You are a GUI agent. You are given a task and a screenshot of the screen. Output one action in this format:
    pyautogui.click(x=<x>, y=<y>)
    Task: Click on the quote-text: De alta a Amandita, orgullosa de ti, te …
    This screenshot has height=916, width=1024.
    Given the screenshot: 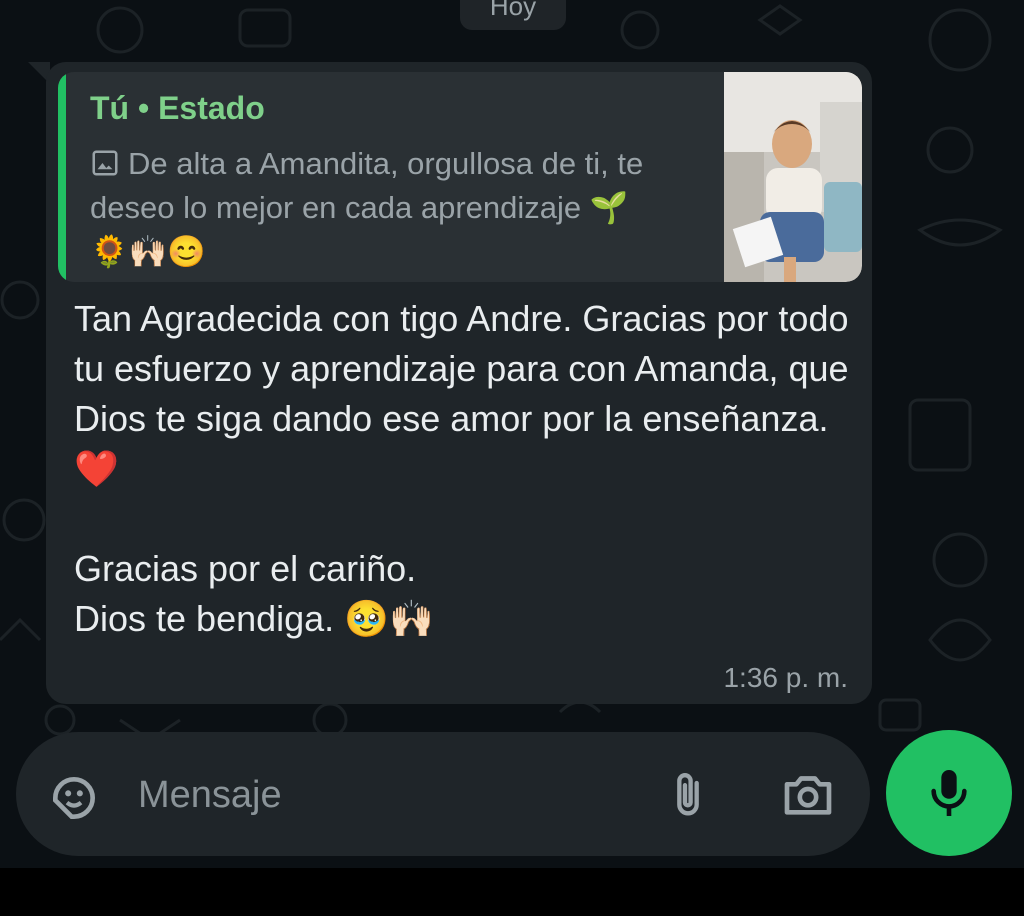 What is the action you would take?
    pyautogui.click(x=367, y=207)
    